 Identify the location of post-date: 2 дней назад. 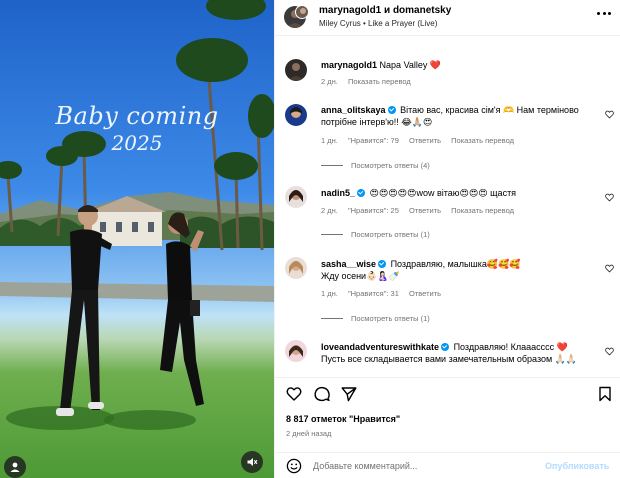
(308, 433).